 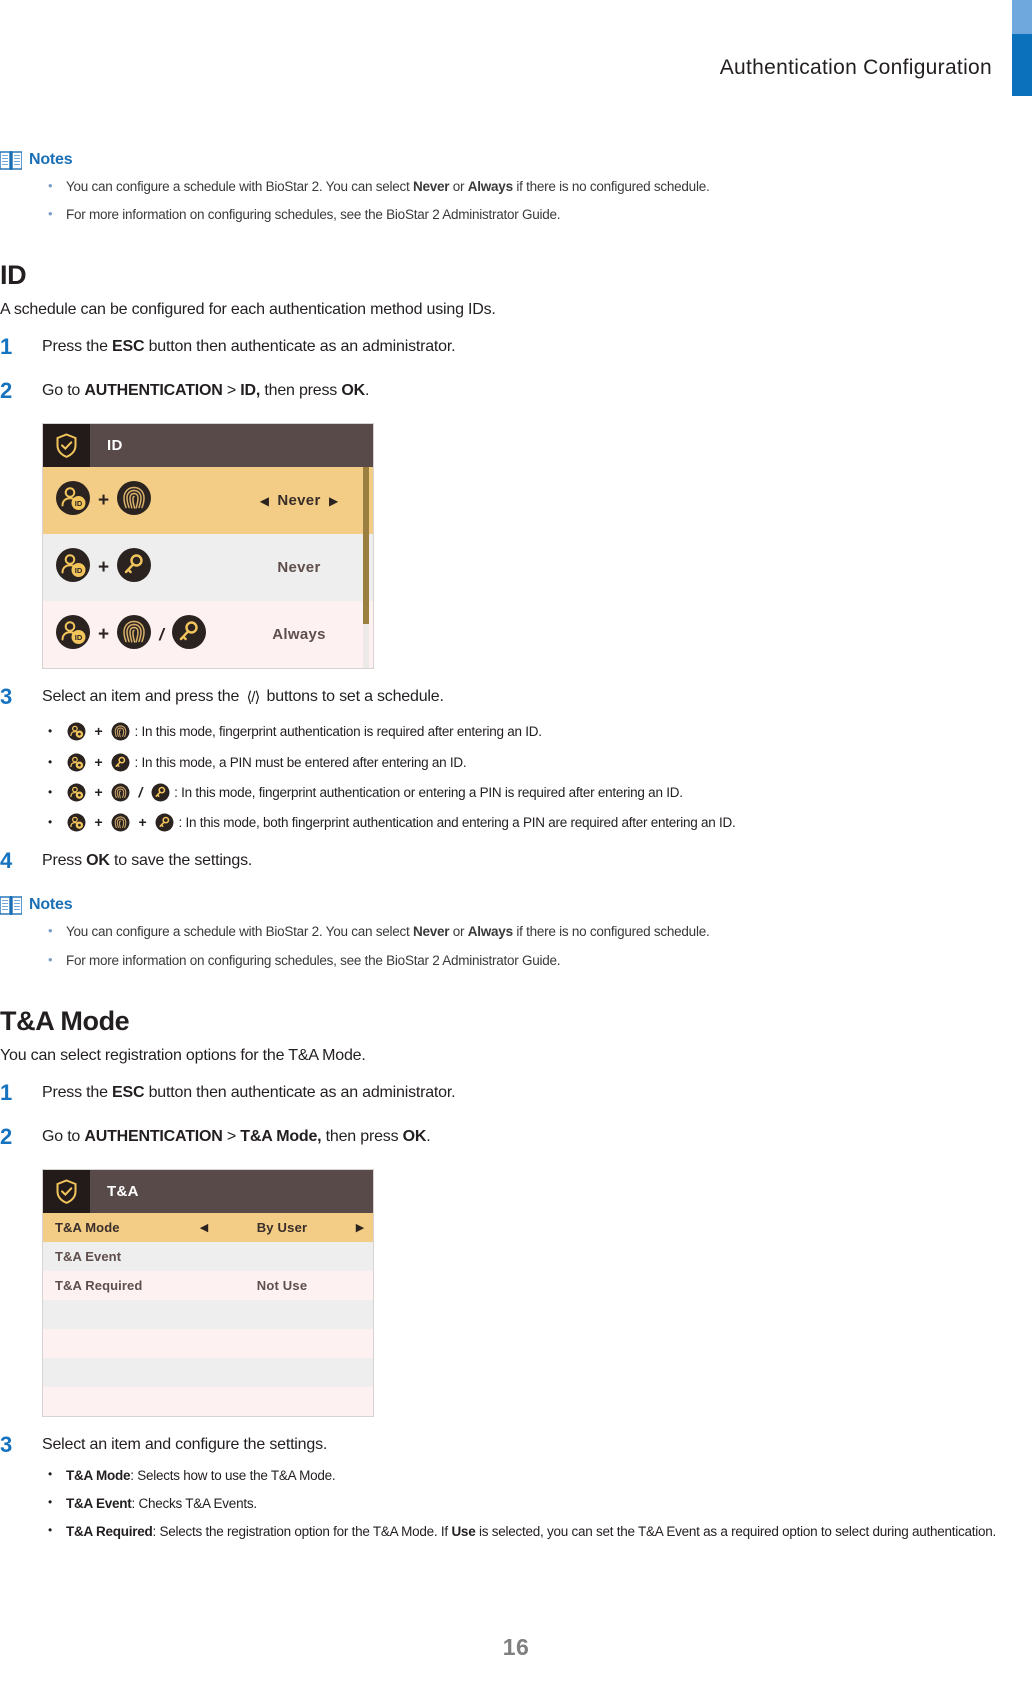 I want to click on page-number: 16, so click(x=516, y=1647).